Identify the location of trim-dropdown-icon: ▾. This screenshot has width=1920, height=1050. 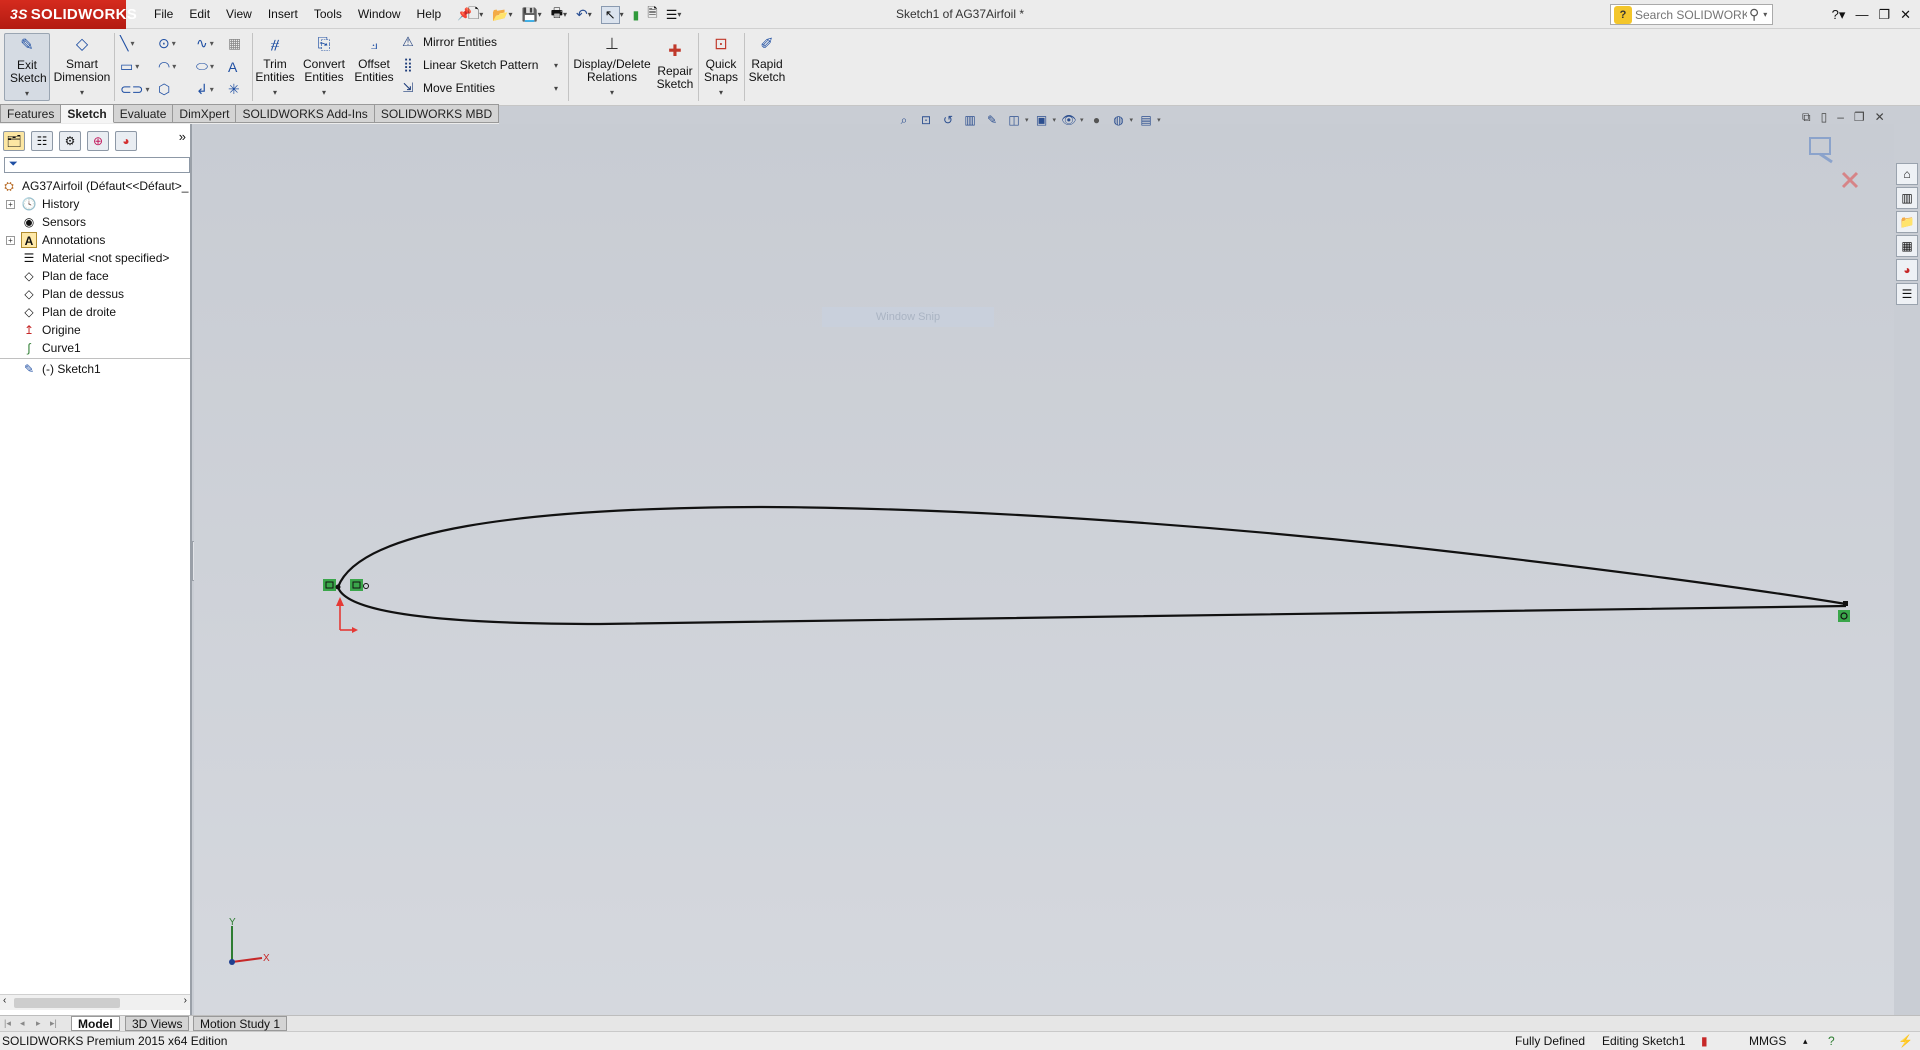
(275, 92).